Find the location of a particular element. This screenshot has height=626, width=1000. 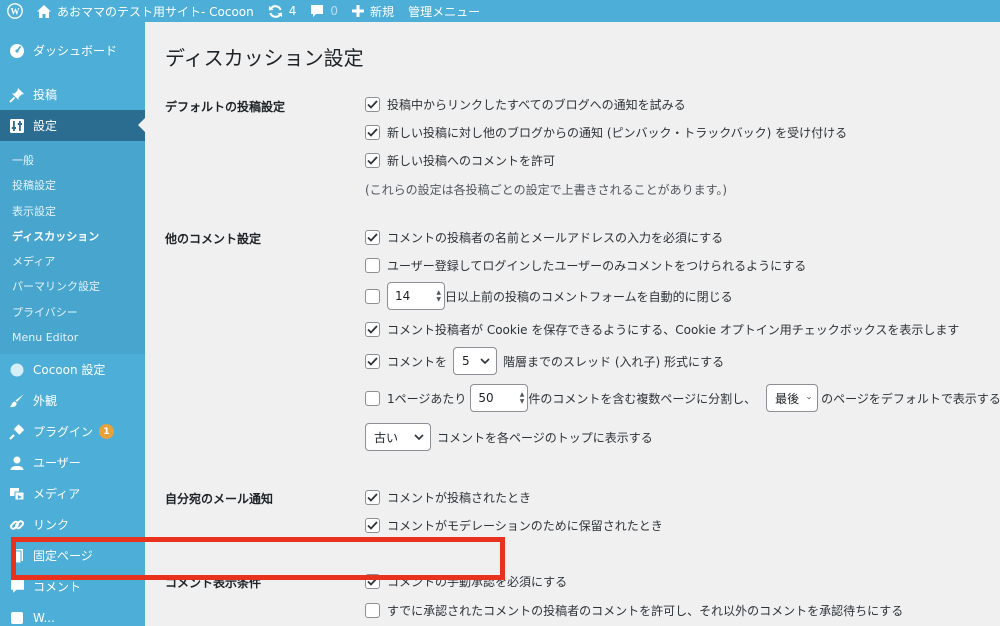

page-comments-prefix: 1ページあたり is located at coordinates (427, 398).